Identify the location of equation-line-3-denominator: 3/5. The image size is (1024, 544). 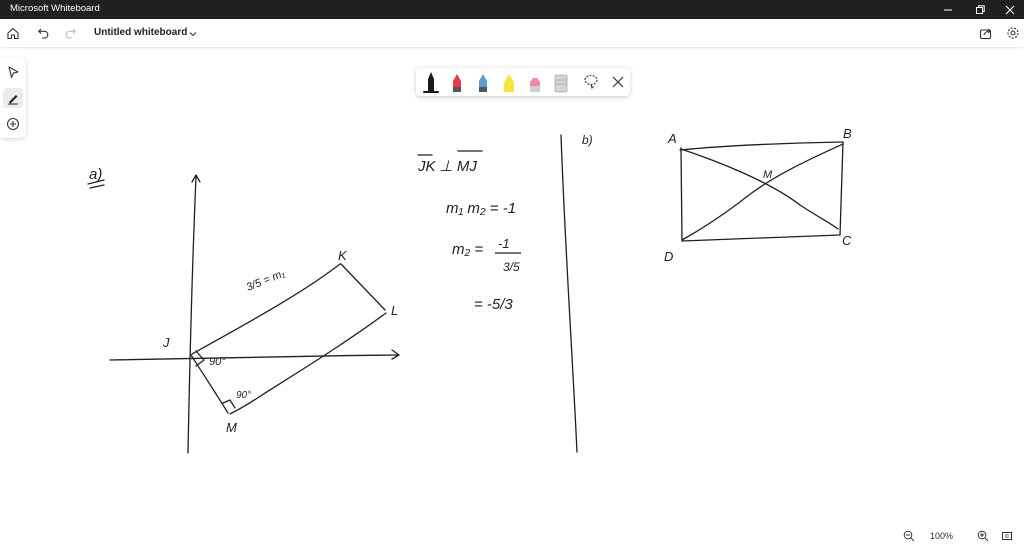
(511, 267).